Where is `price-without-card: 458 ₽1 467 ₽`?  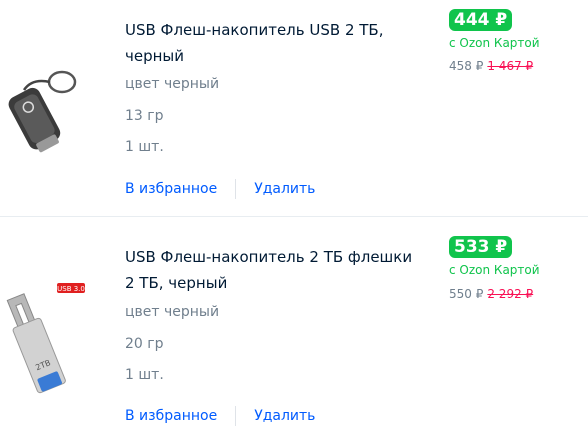 price-without-card: 458 ₽1 467 ₽ is located at coordinates (491, 66).